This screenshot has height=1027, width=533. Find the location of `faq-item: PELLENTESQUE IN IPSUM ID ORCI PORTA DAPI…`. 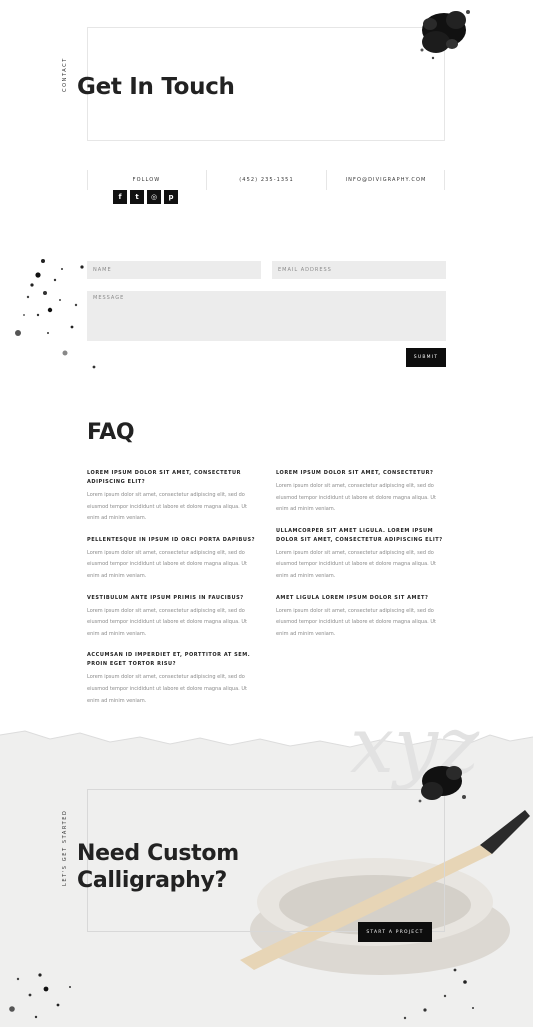

faq-item: PELLENTESQUE IN IPSUM ID ORCI PORTA DAPI… is located at coordinates (173, 559).